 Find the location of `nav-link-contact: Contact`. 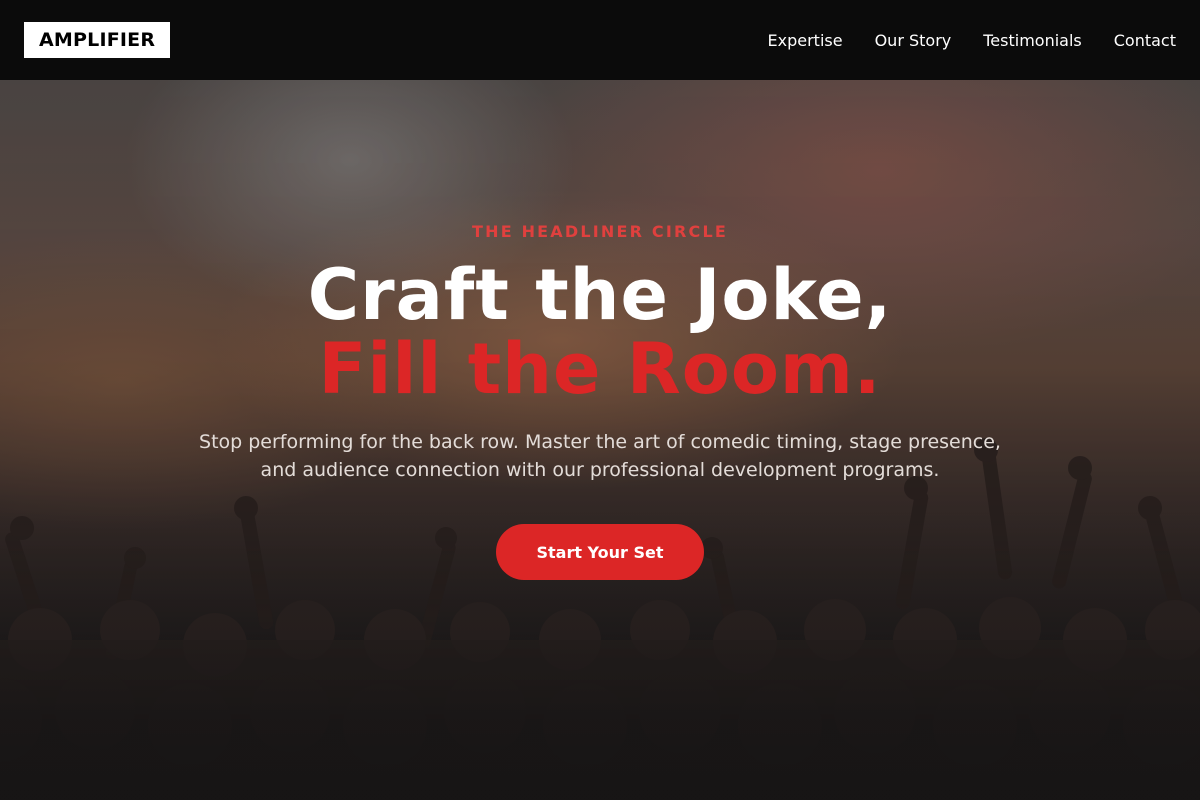

nav-link-contact: Contact is located at coordinates (1145, 40).